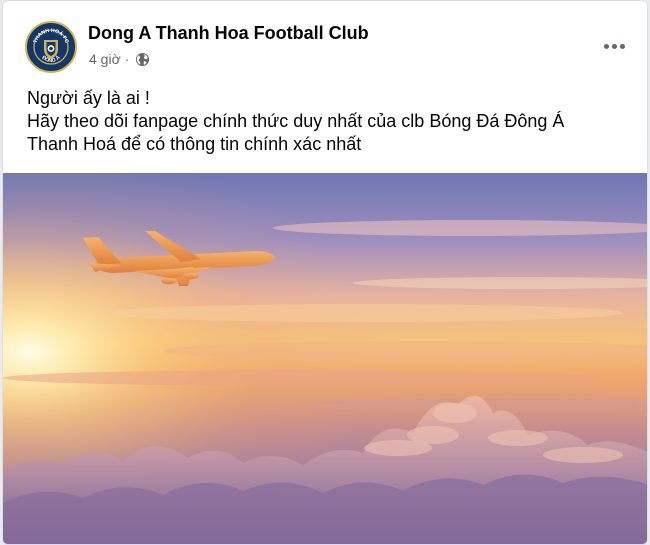 This screenshot has width=650, height=545. I want to click on page-avatar: THANH HOÁ FC ĐÔNG Á, so click(51, 47).